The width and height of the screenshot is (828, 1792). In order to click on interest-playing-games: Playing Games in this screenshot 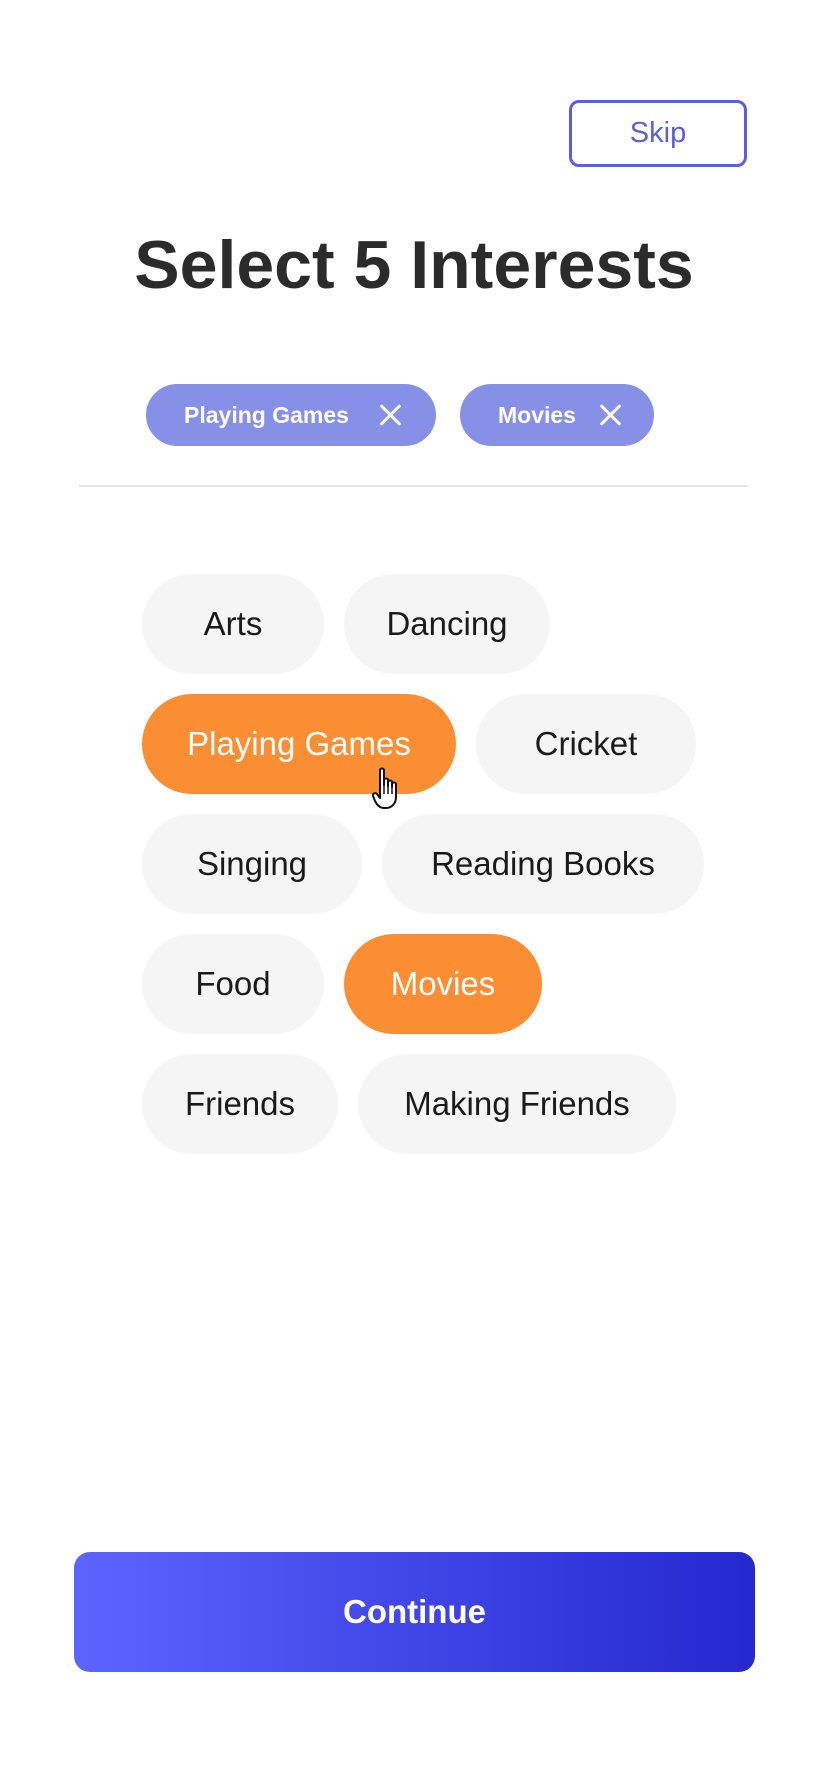, I will do `click(299, 744)`.